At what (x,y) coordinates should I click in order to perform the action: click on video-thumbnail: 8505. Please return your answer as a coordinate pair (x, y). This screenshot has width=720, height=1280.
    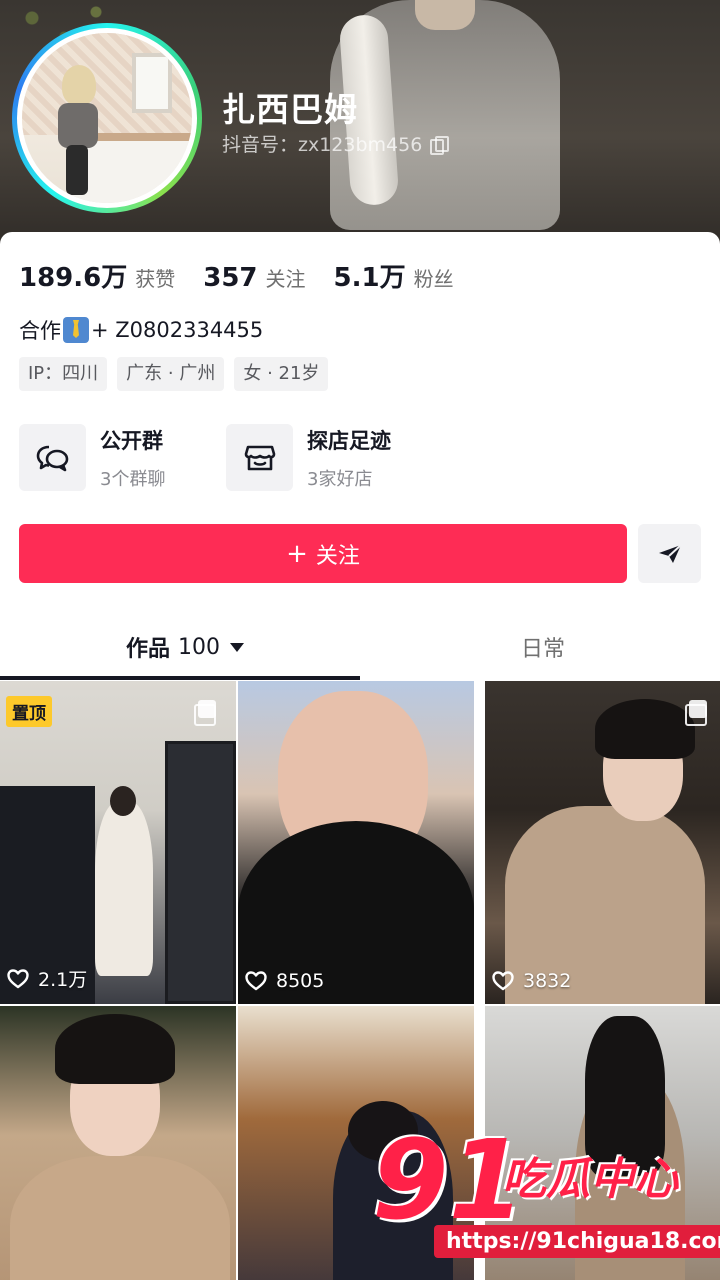
    Looking at the image, I should click on (356, 842).